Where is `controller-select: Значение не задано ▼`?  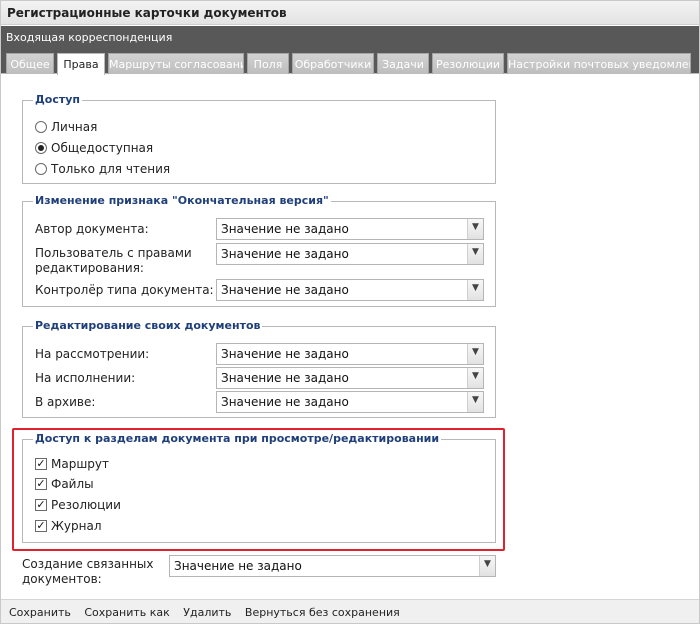
controller-select: Значение не задано ▼ is located at coordinates (350, 290).